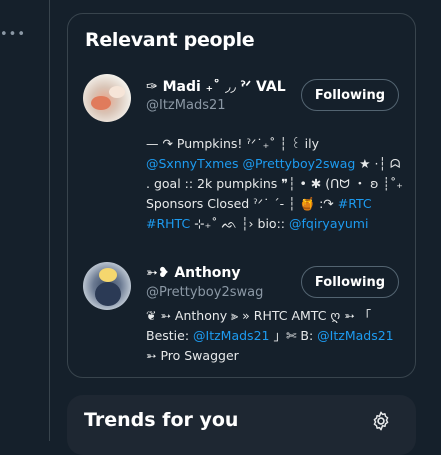 This screenshot has height=455, width=441. Describe the element at coordinates (170, 40) in the screenshot. I see `panel-title: Relevant people` at that location.